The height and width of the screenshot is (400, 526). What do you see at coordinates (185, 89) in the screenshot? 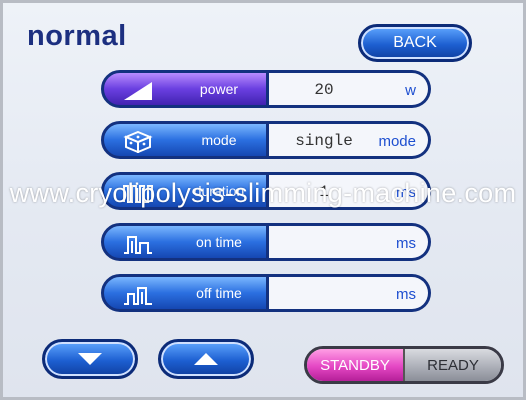
I see `power-button: power` at bounding box center [185, 89].